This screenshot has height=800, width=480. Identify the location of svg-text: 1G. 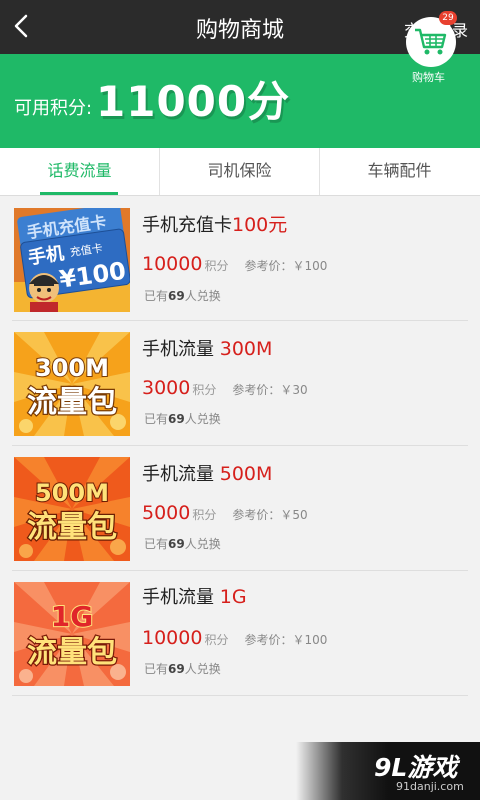
(72, 616).